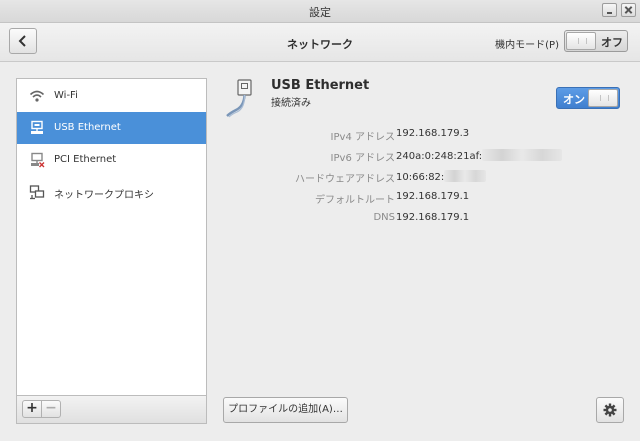 The image size is (640, 441). Describe the element at coordinates (111, 410) in the screenshot. I see `device-list-toolbar: + −` at that location.